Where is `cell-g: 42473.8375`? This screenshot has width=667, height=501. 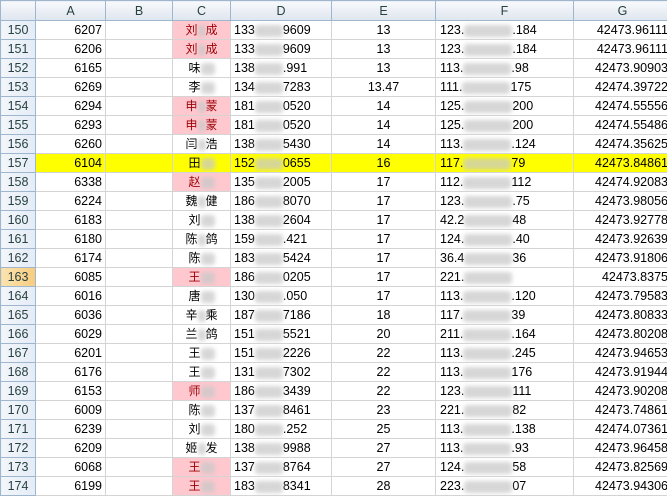 cell-g: 42473.8375 is located at coordinates (620, 277).